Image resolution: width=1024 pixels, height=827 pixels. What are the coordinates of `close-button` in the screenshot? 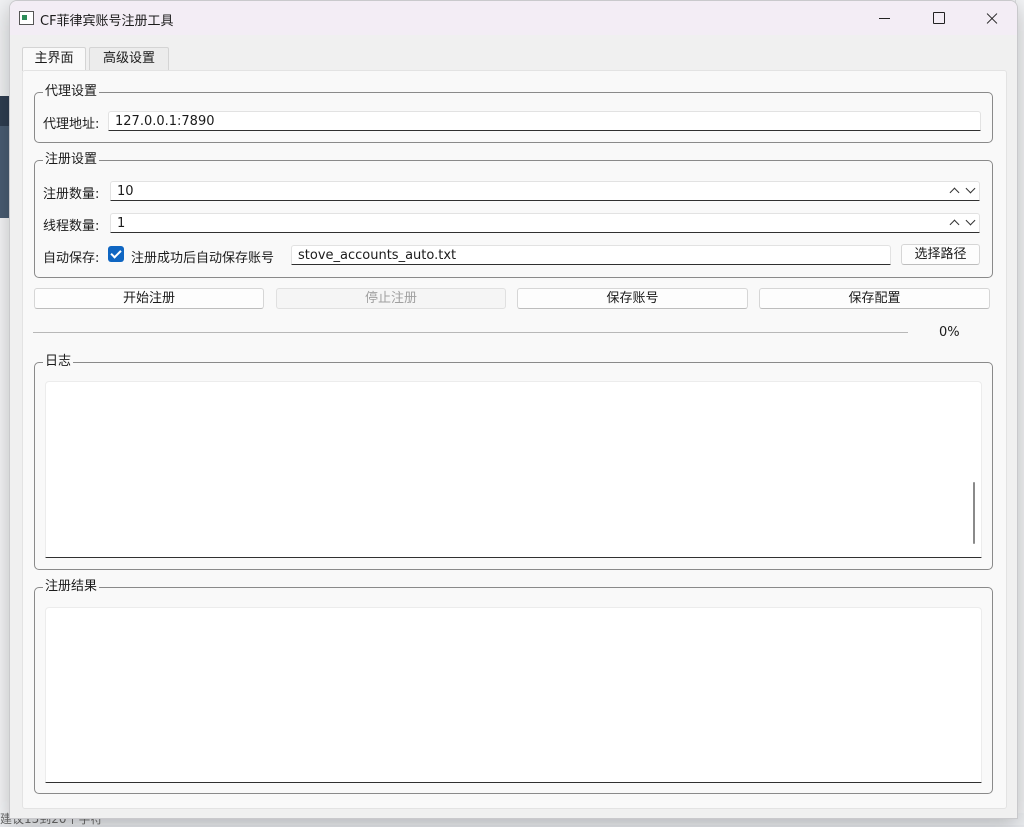 It's located at (991, 18).